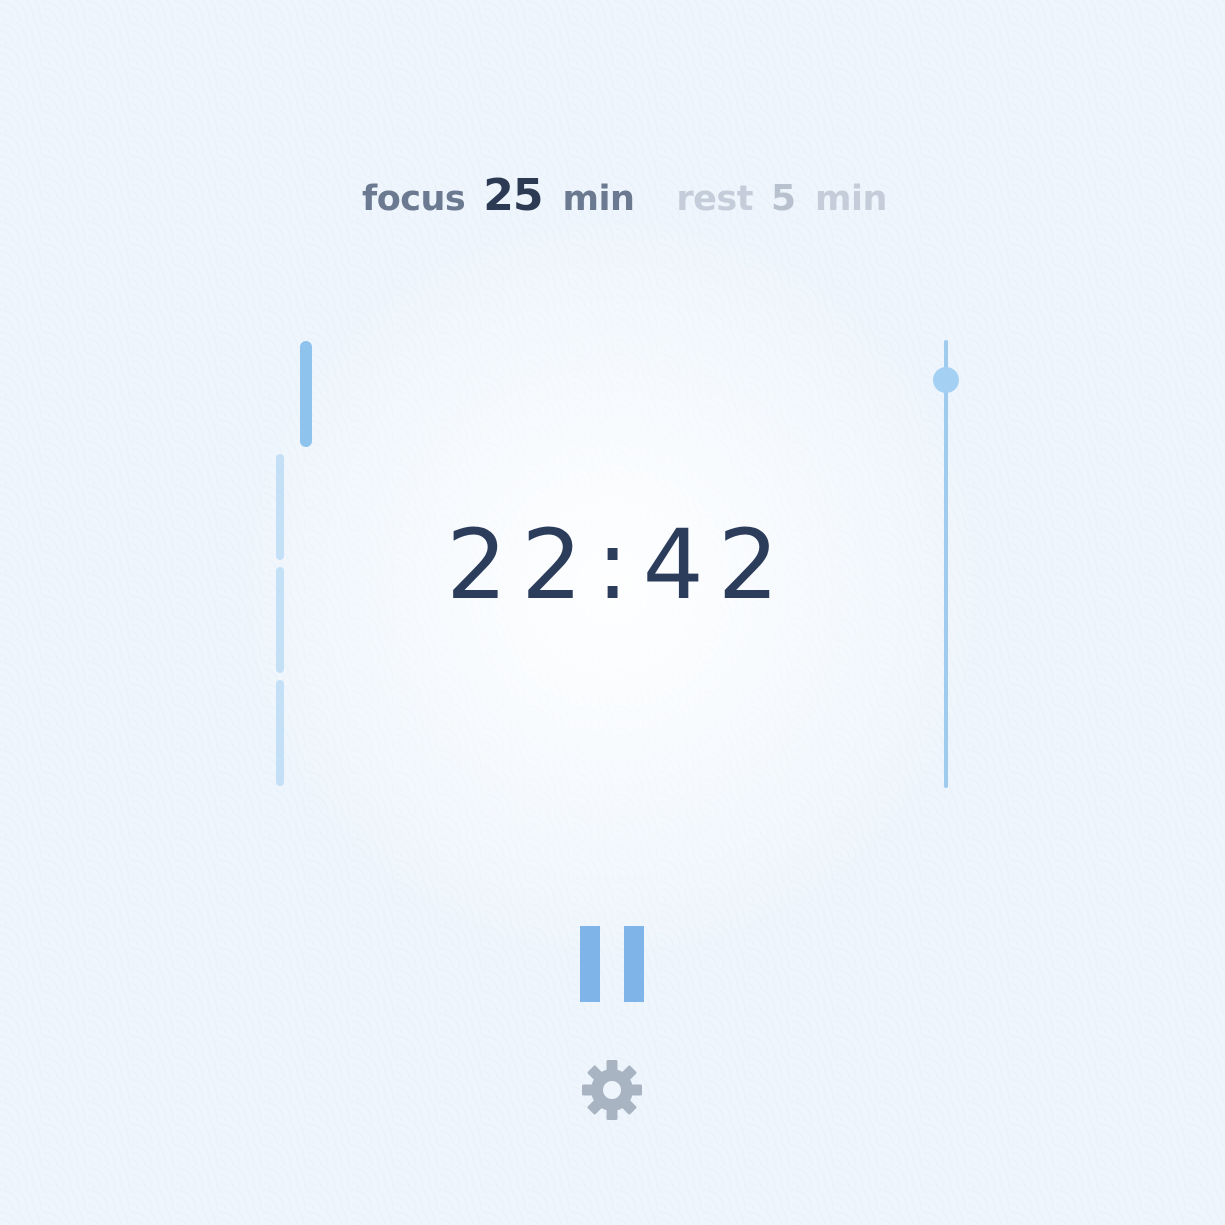  I want to click on rest-minutes: 5, so click(783, 198).